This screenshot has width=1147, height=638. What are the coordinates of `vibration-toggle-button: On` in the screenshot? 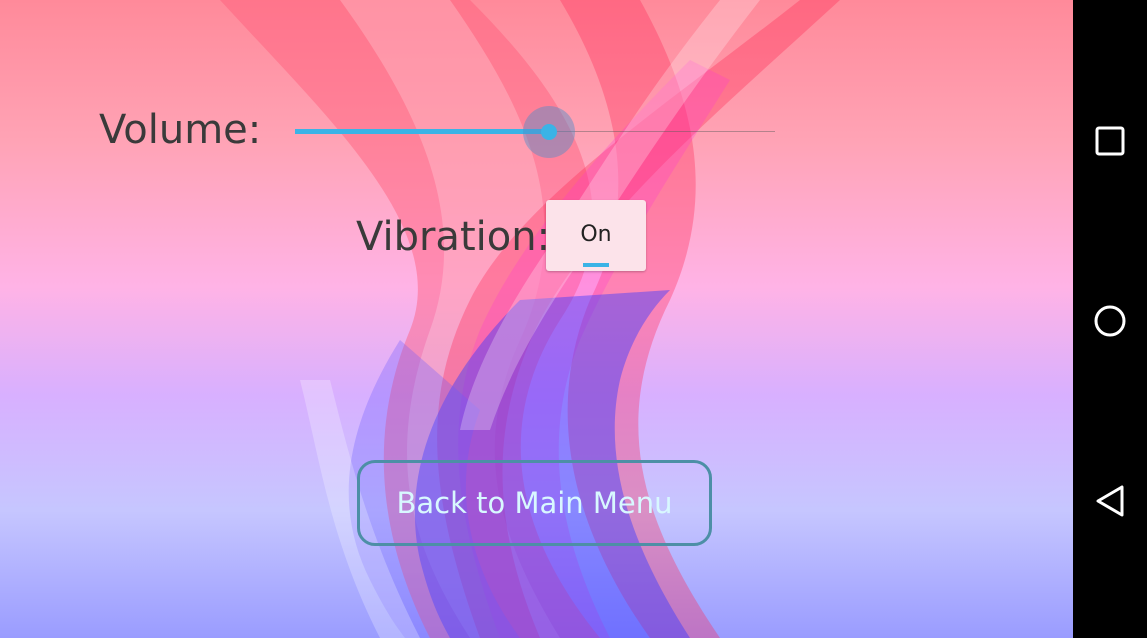 It's located at (596, 235).